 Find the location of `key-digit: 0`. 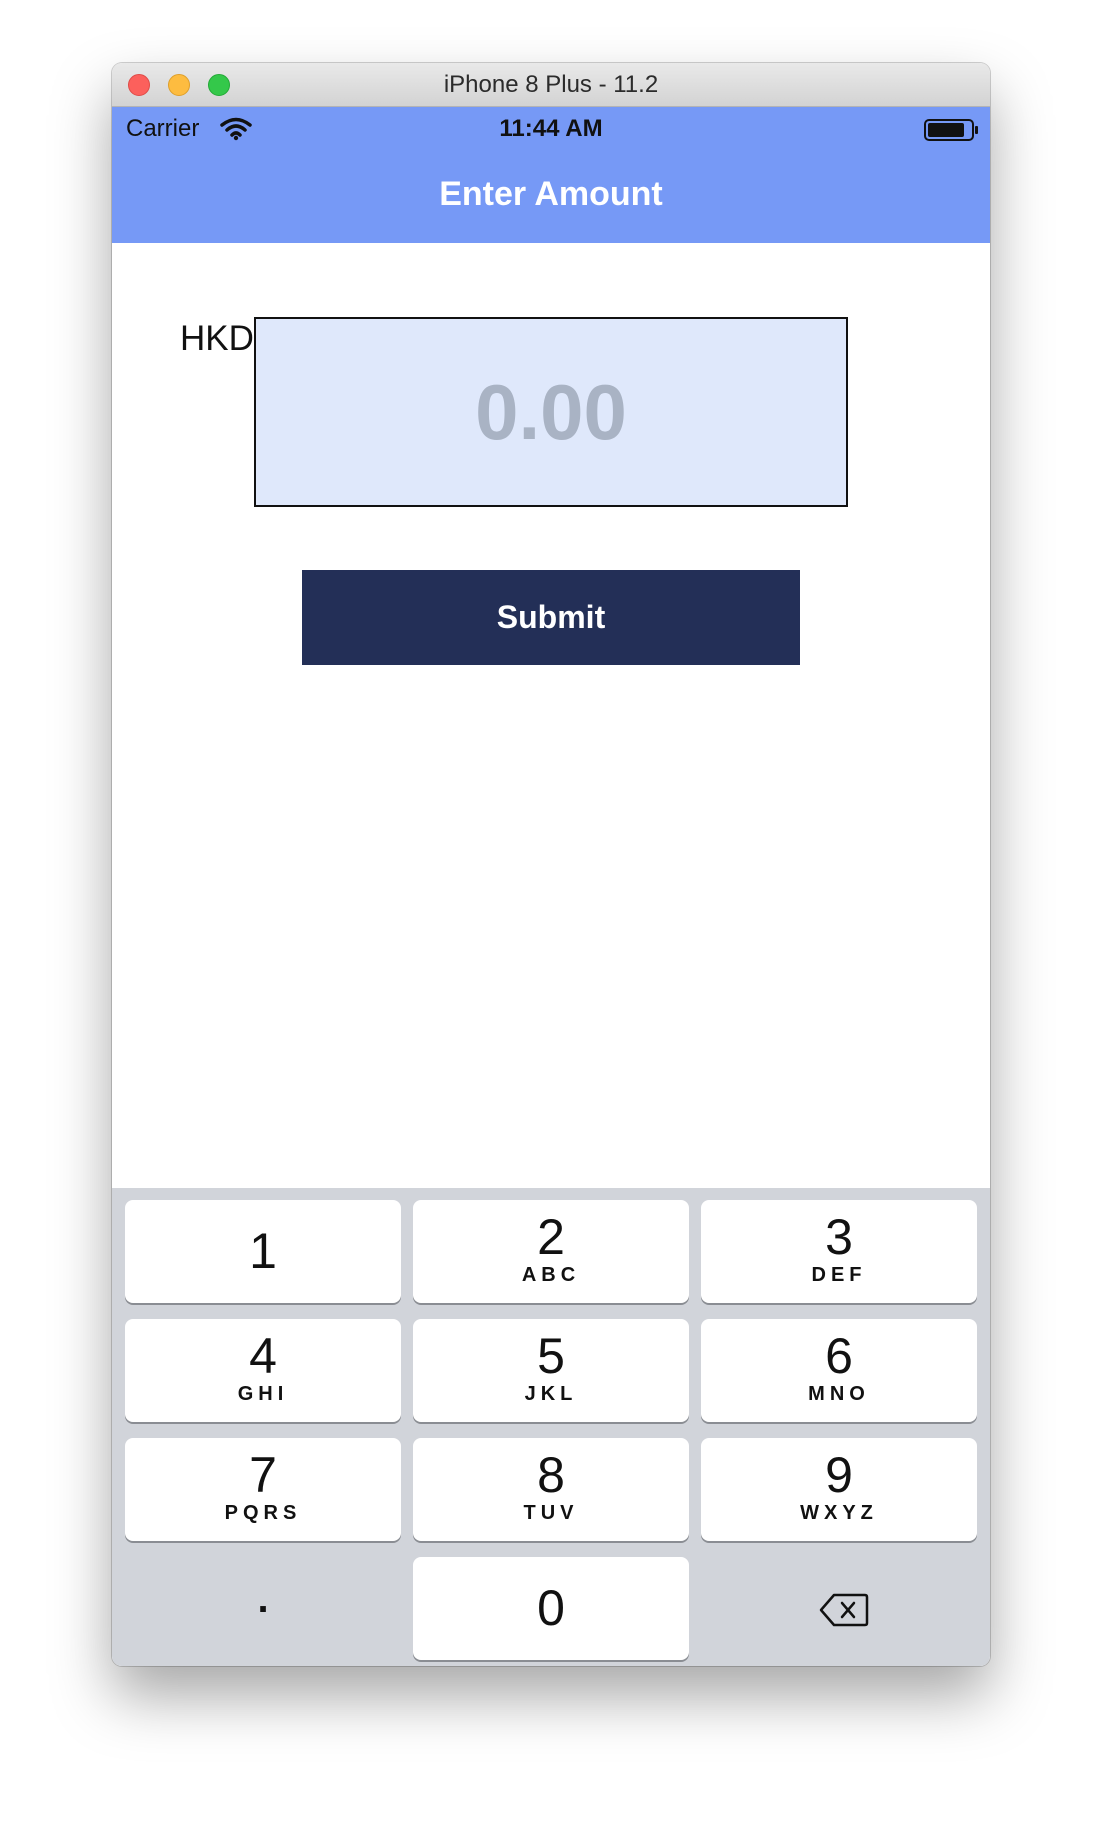

key-digit: 0 is located at coordinates (551, 1608).